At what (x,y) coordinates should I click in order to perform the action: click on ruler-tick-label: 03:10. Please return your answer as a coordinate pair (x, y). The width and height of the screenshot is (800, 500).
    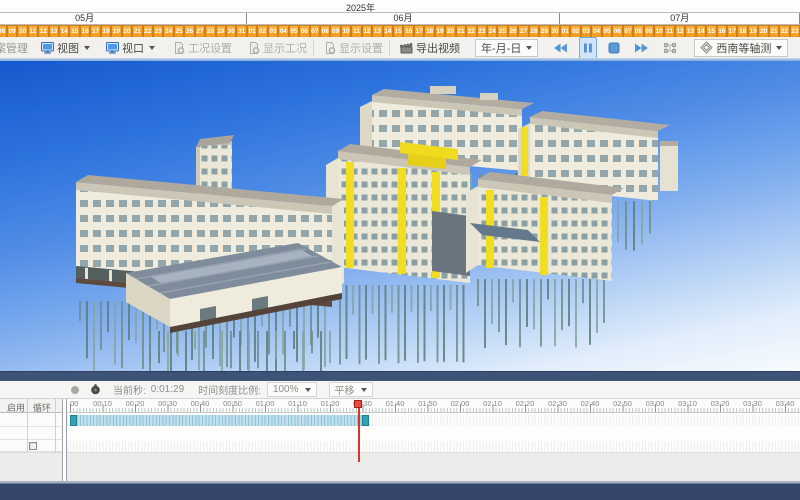
    Looking at the image, I should click on (687, 403).